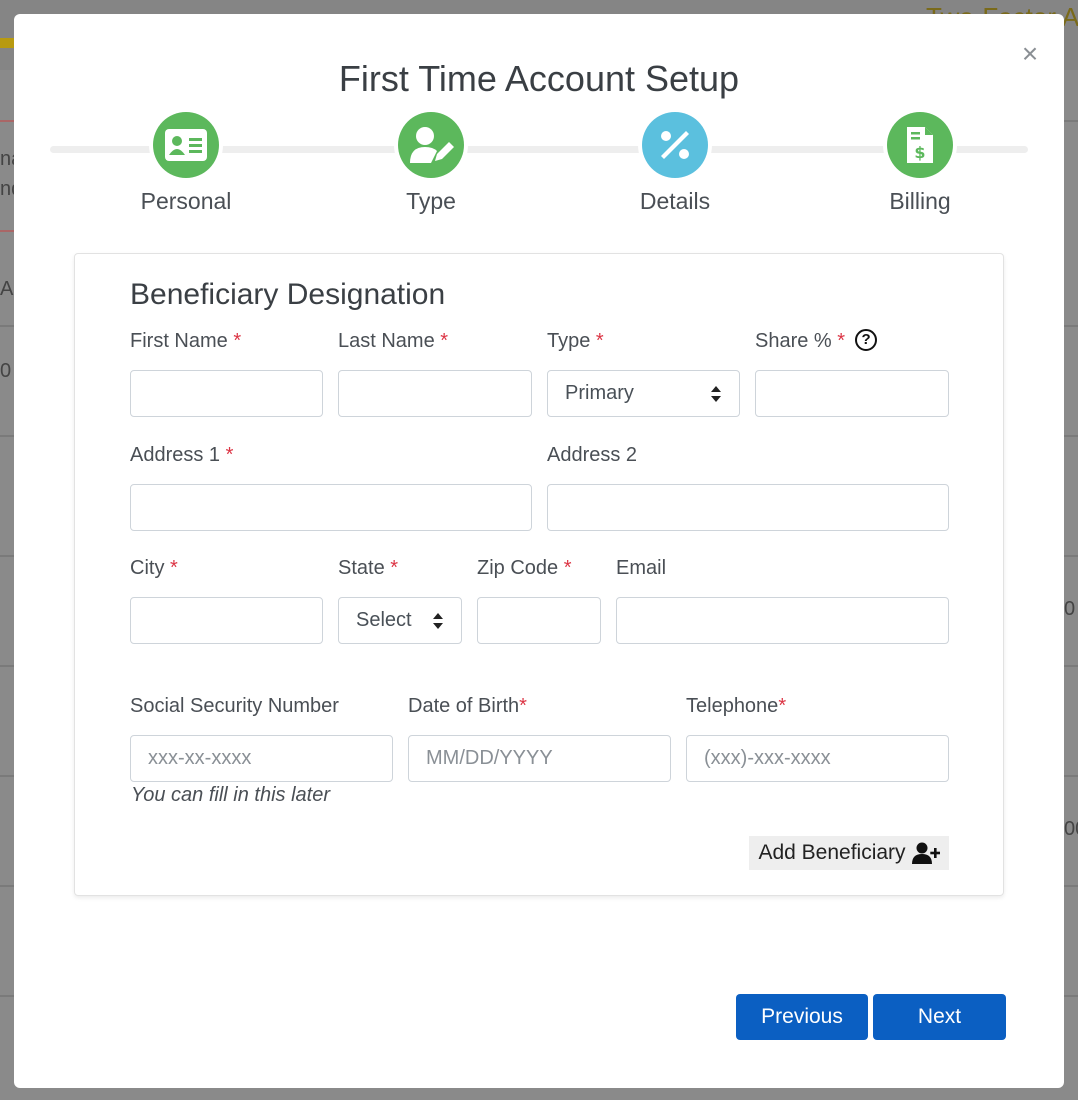 The width and height of the screenshot is (1078, 1100). What do you see at coordinates (175, 455) in the screenshot?
I see `label-text: Address 1` at bounding box center [175, 455].